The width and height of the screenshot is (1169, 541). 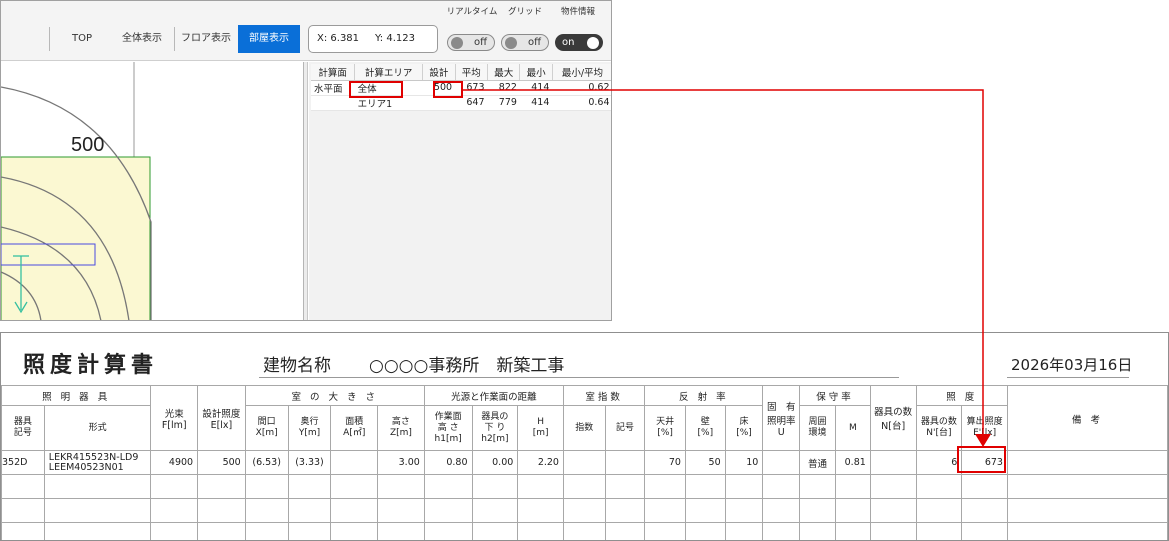 I want to click on col-header: 最小, so click(x=536, y=72).